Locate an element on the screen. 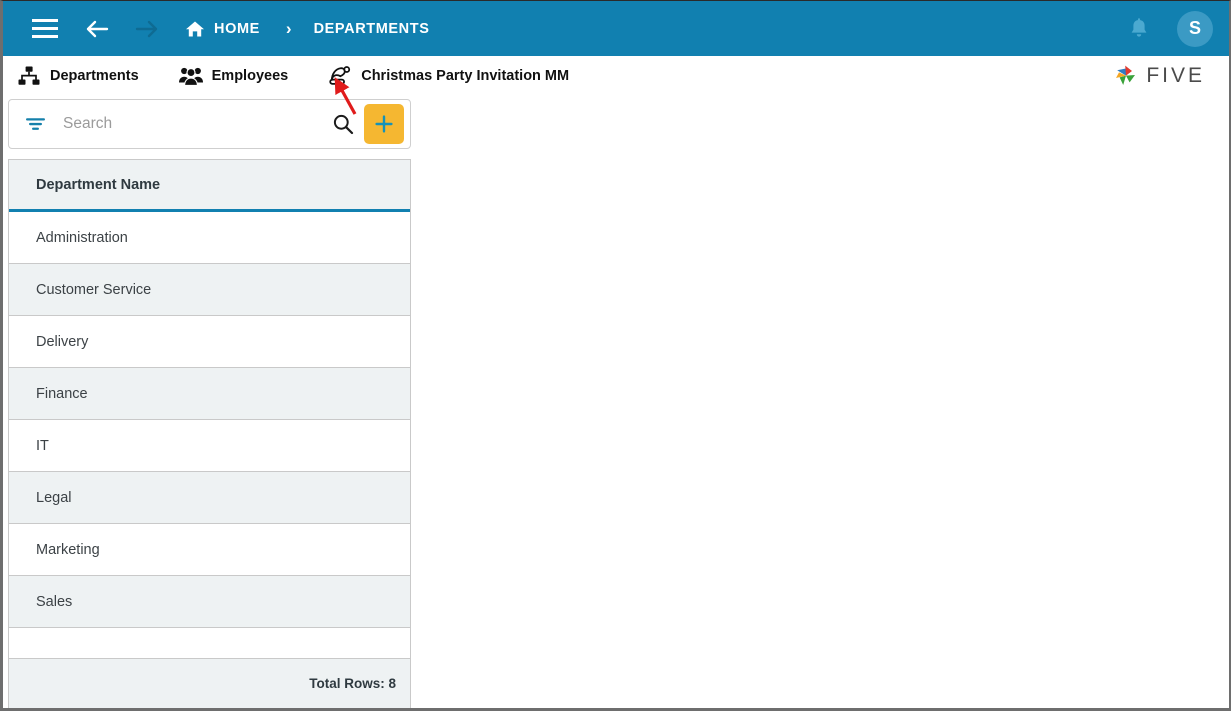 The image size is (1231, 711). table-row: Marketing is located at coordinates (209, 550).